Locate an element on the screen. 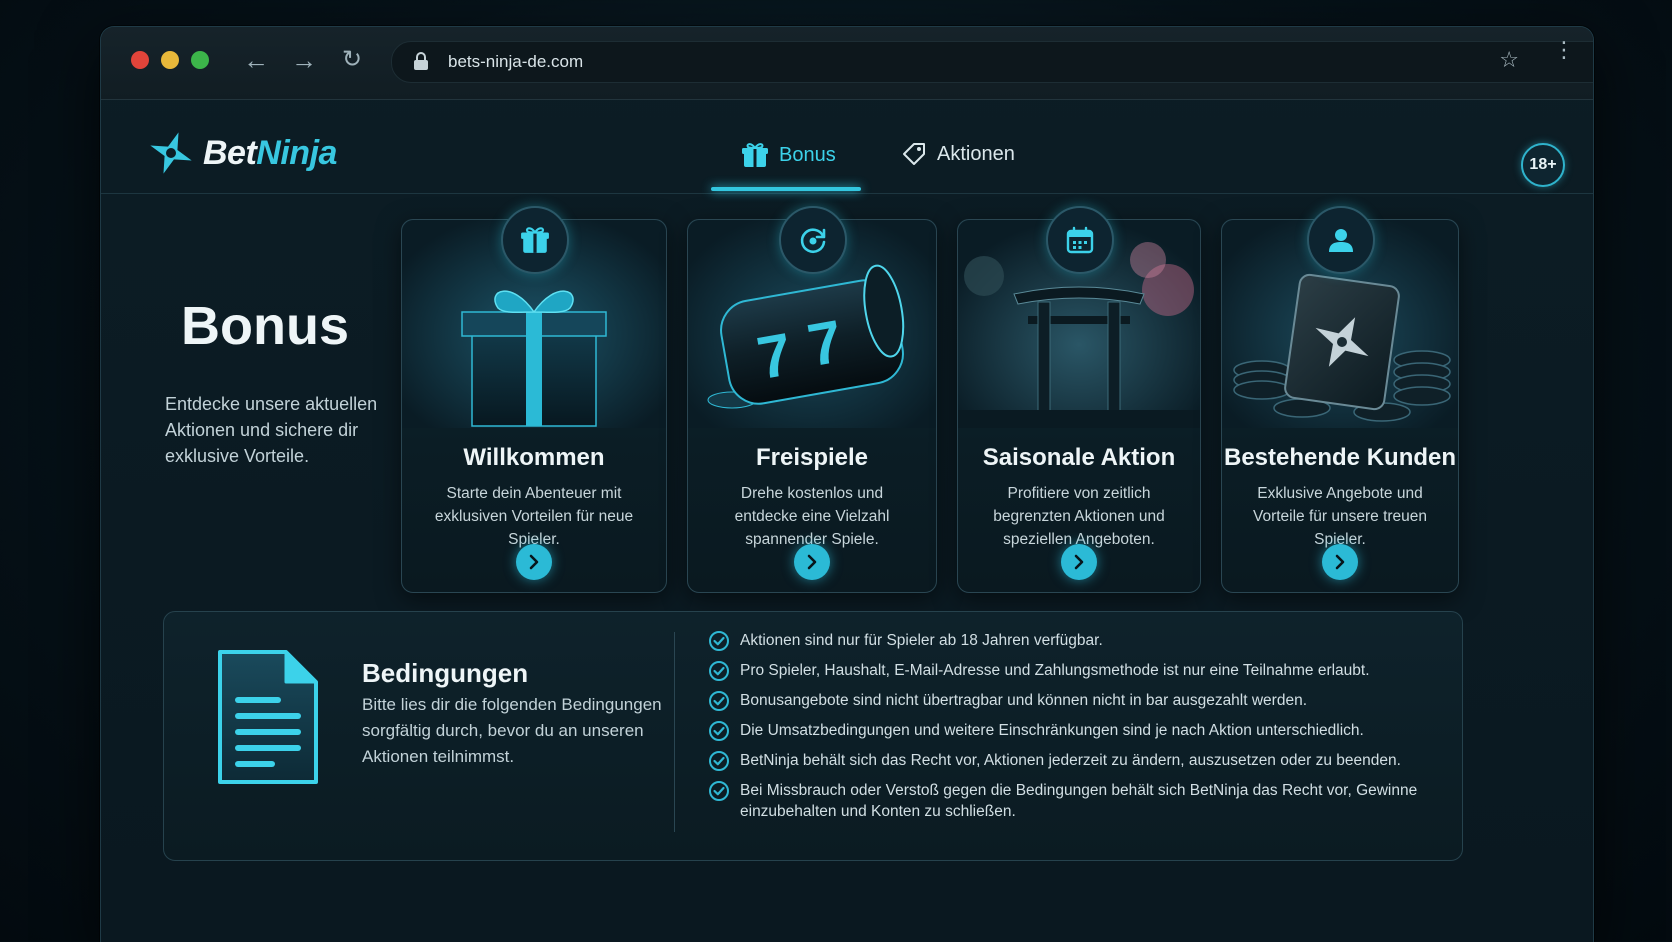 The image size is (1672, 942). active-tab-indicator is located at coordinates (786, 189).